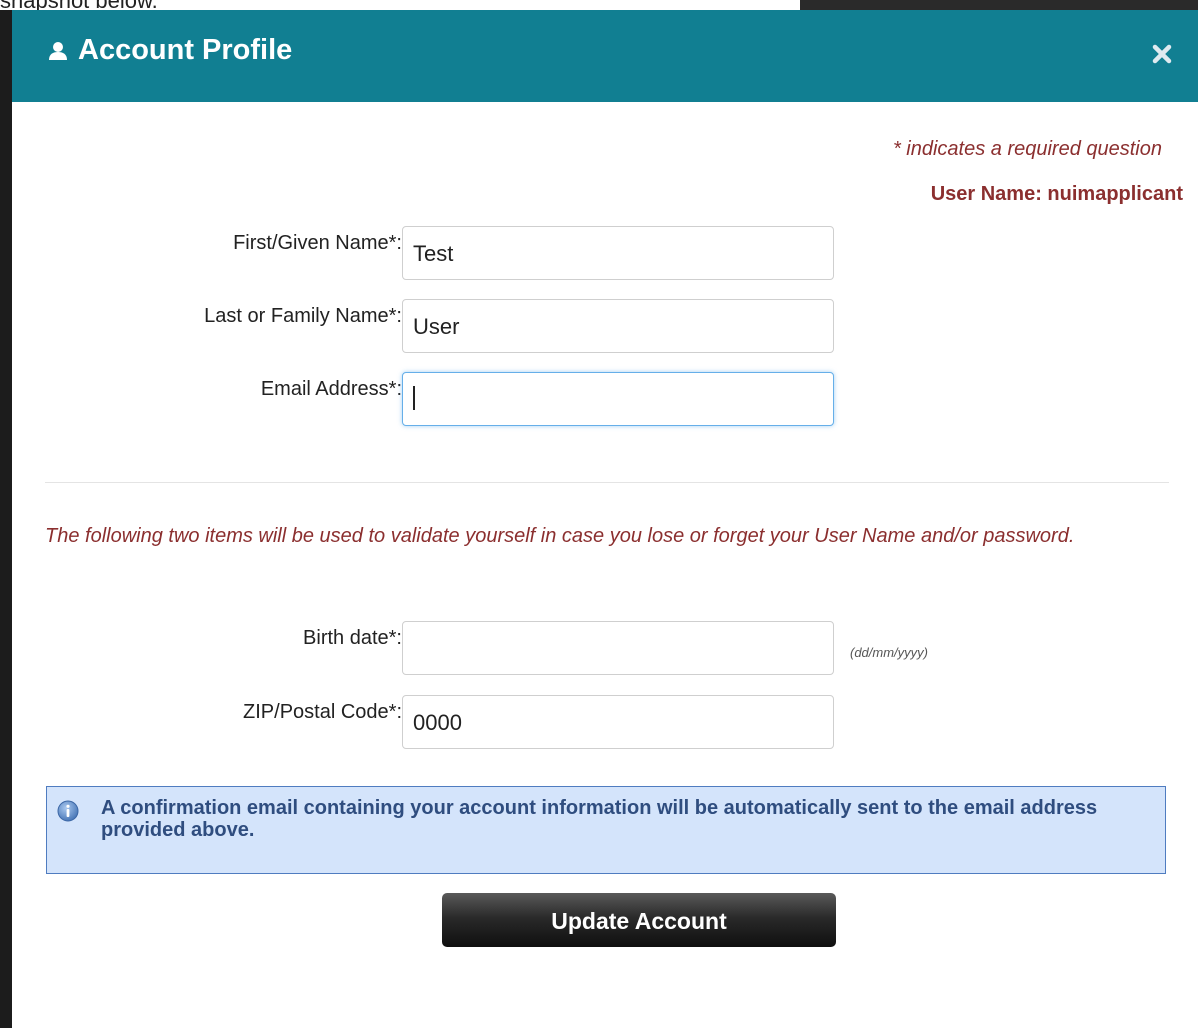  I want to click on modal-header: Account Profile, so click(605, 56).